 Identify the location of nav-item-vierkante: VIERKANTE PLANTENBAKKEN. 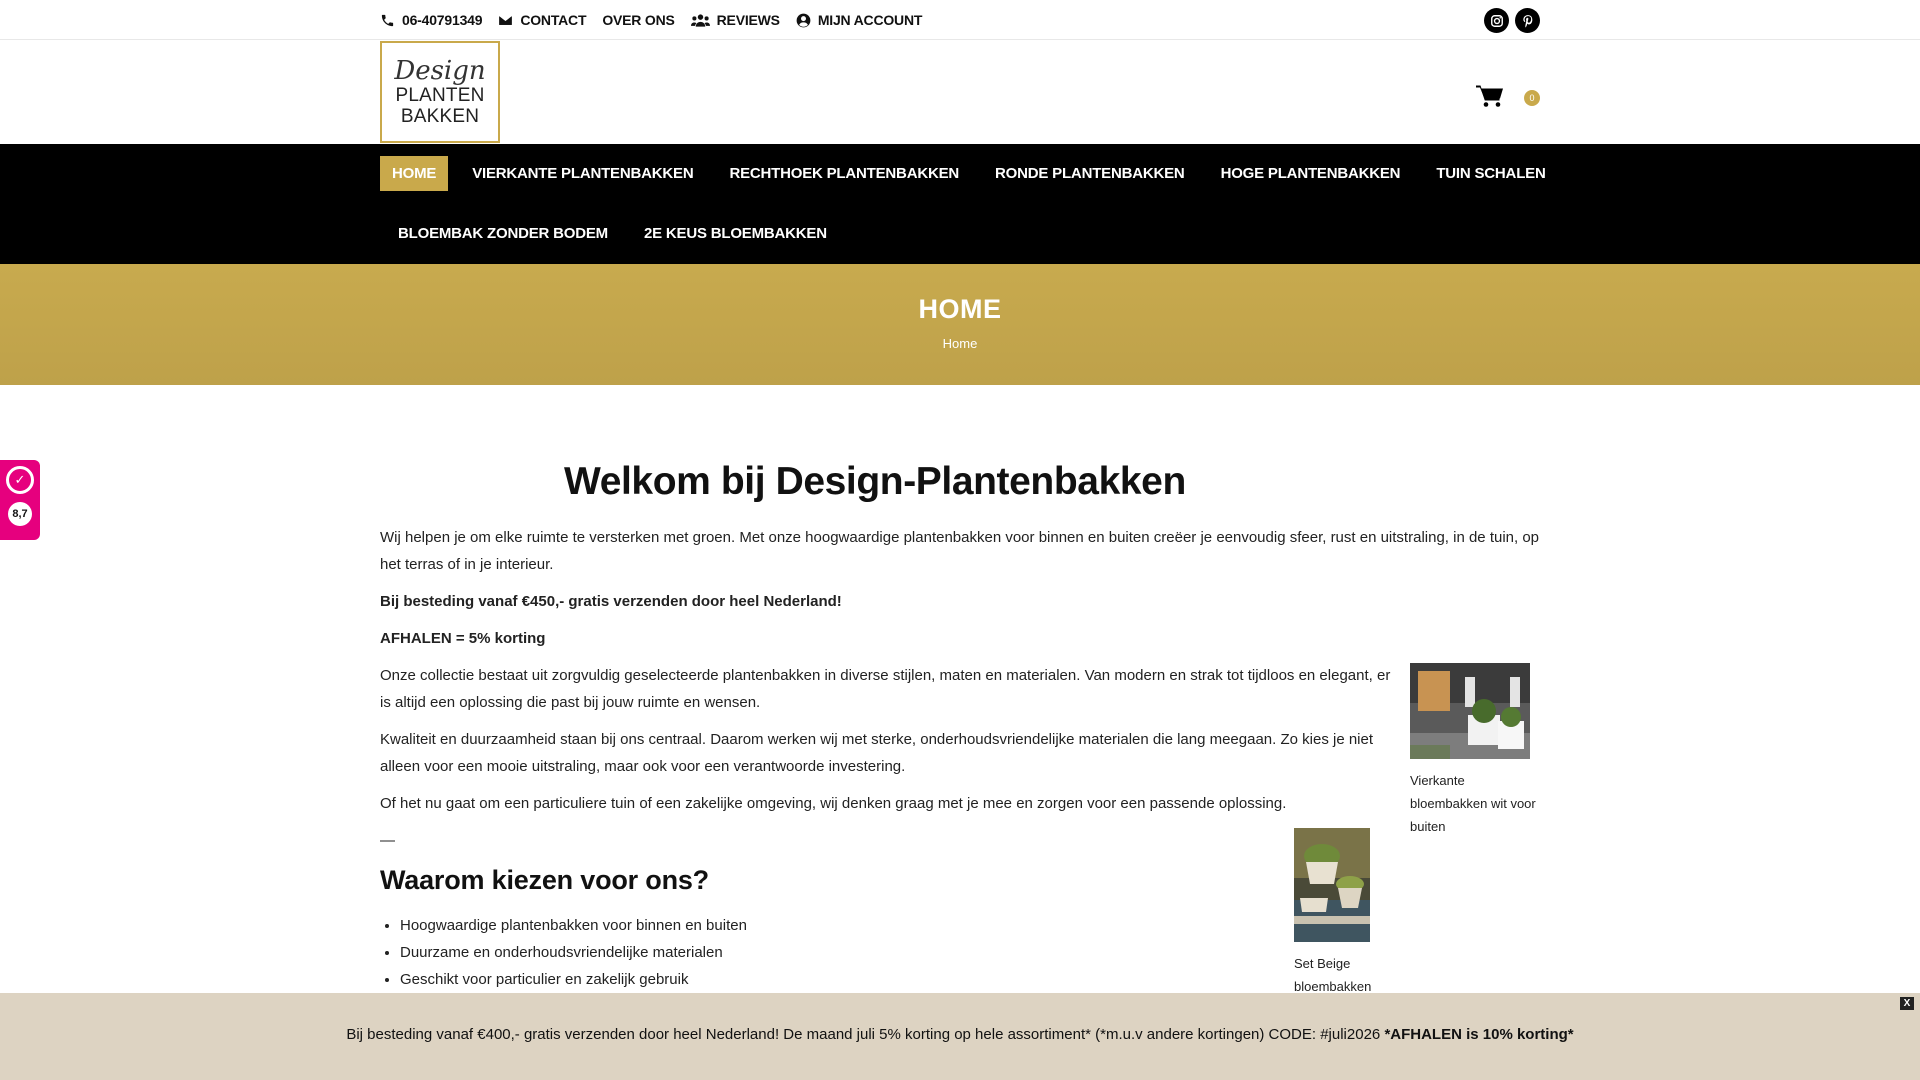
(582, 173).